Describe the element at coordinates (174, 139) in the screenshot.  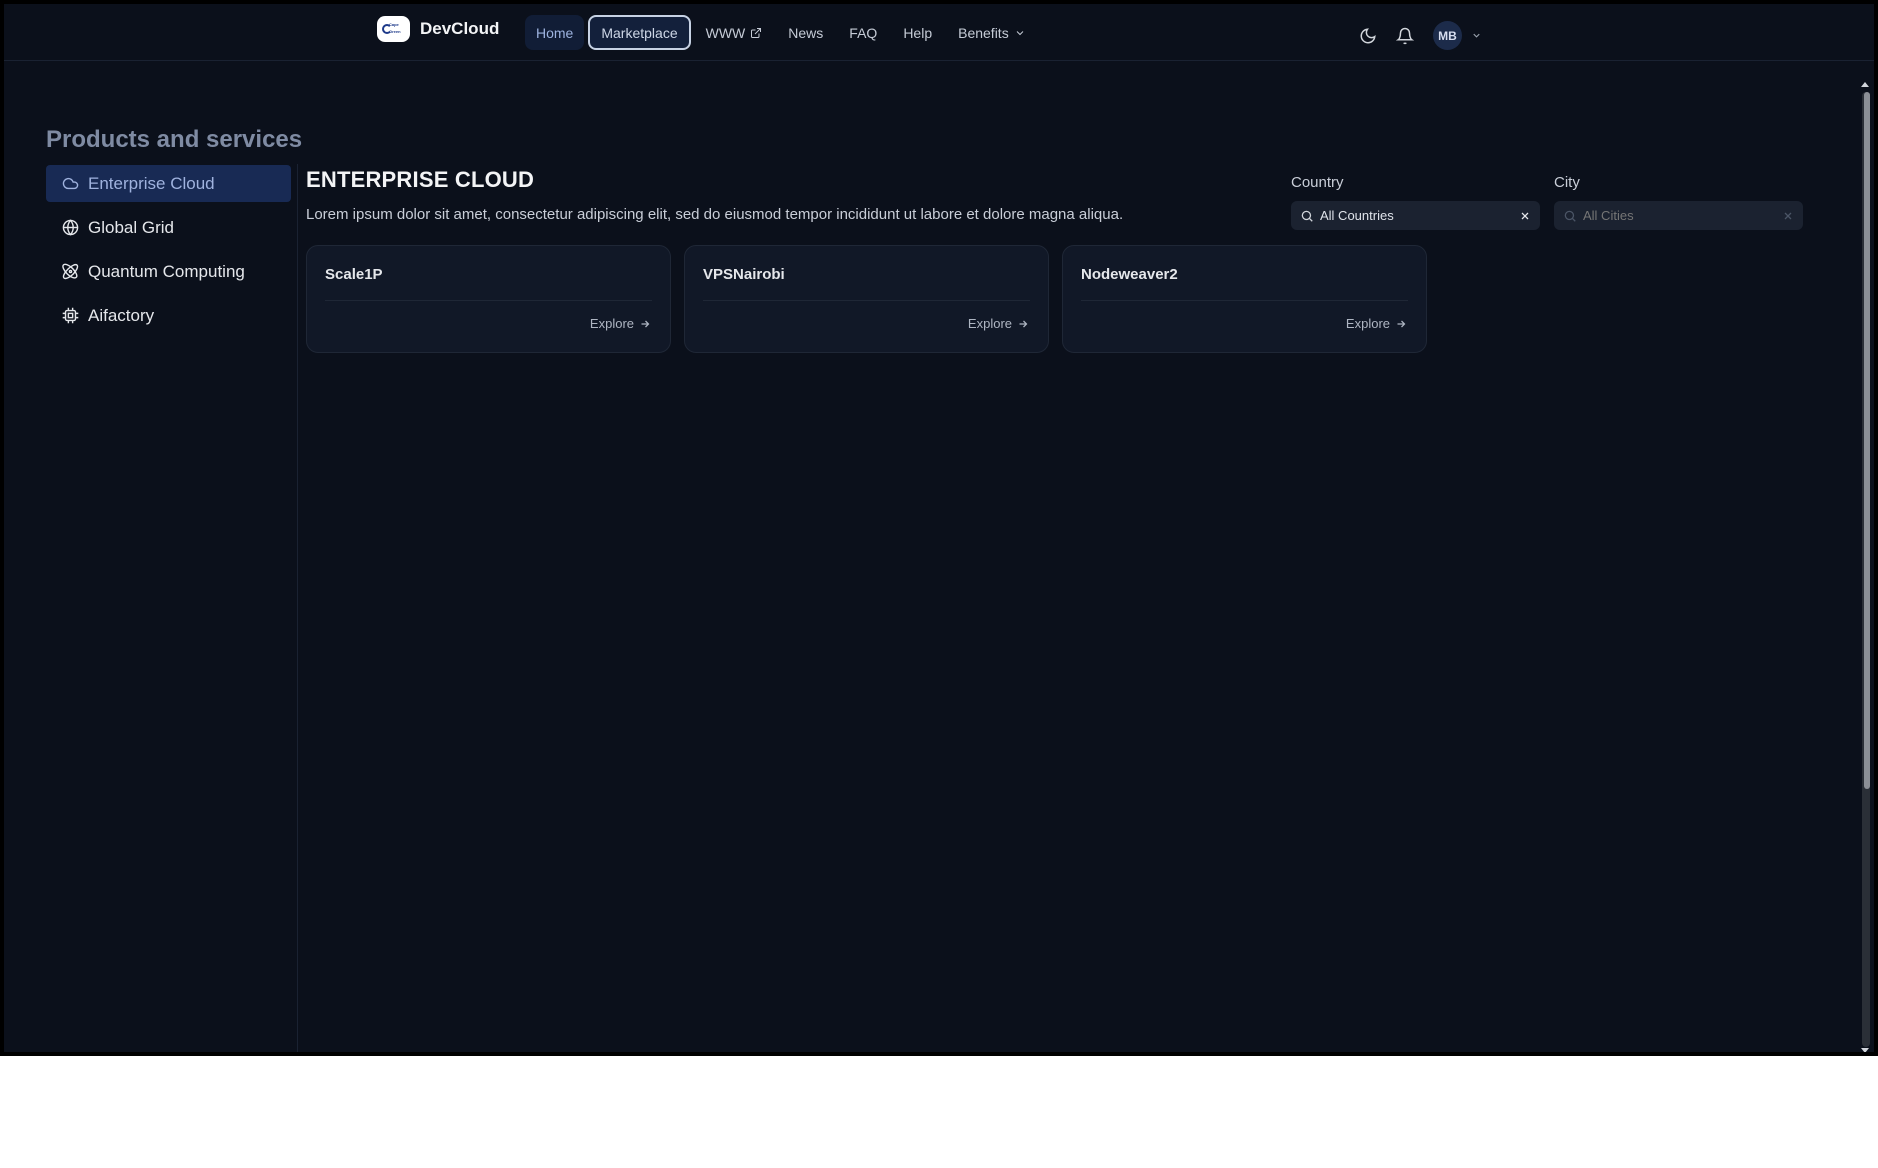
I see `page-title: Products and services` at that location.